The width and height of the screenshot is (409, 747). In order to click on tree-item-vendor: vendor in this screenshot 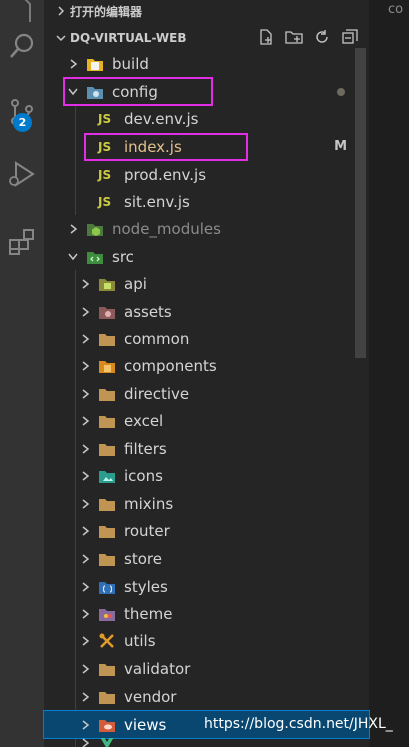, I will do `click(206, 696)`.